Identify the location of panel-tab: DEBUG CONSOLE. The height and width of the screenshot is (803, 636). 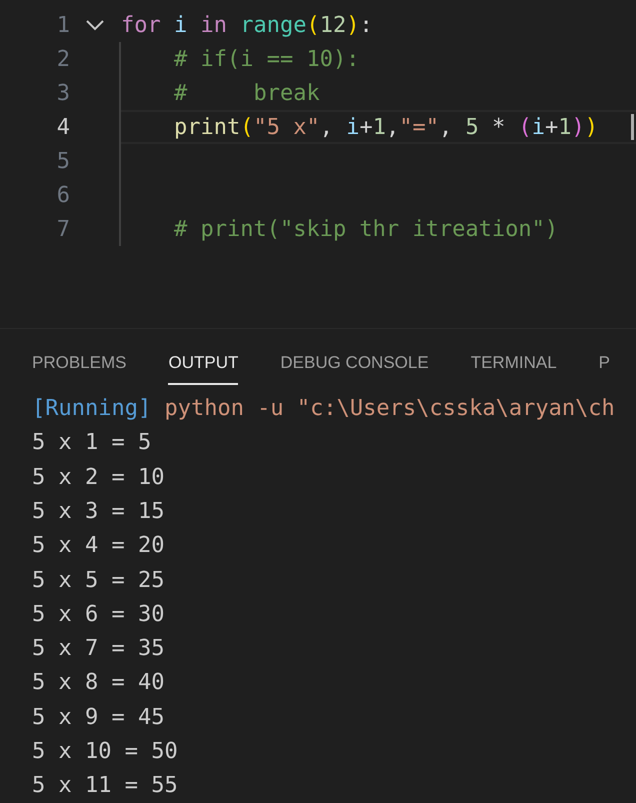
(354, 367).